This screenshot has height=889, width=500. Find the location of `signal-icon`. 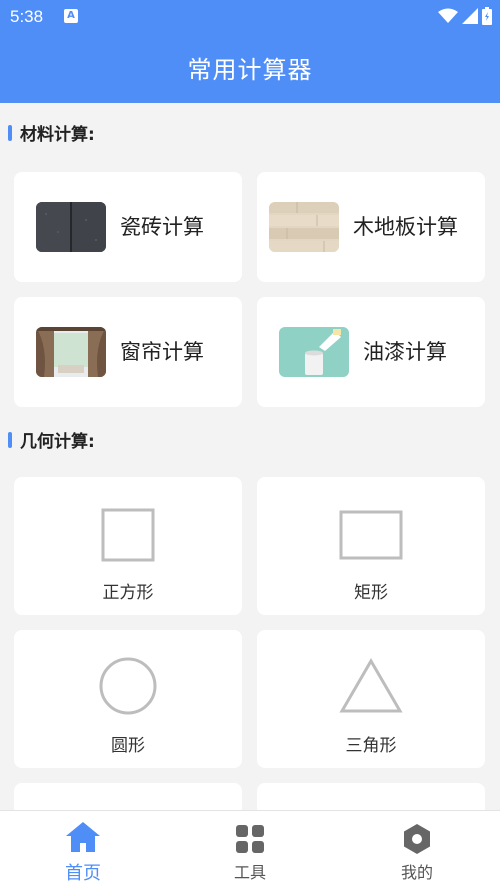

signal-icon is located at coordinates (470, 16).